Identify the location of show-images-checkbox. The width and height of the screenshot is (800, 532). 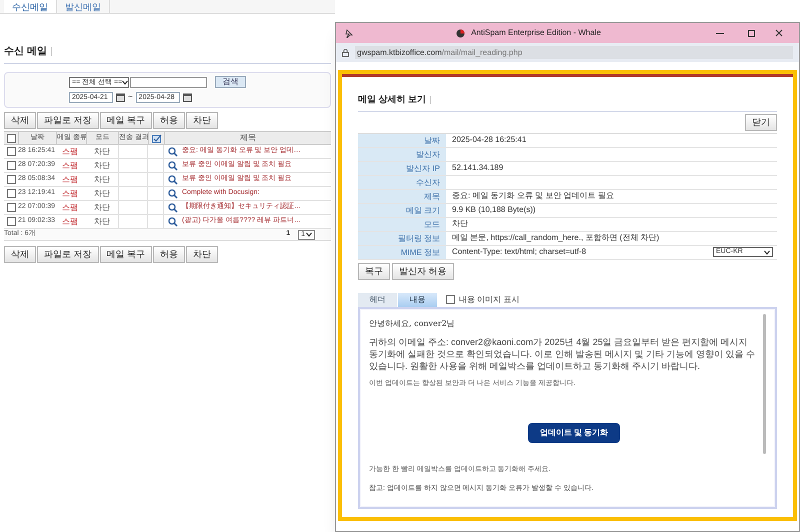
(450, 299).